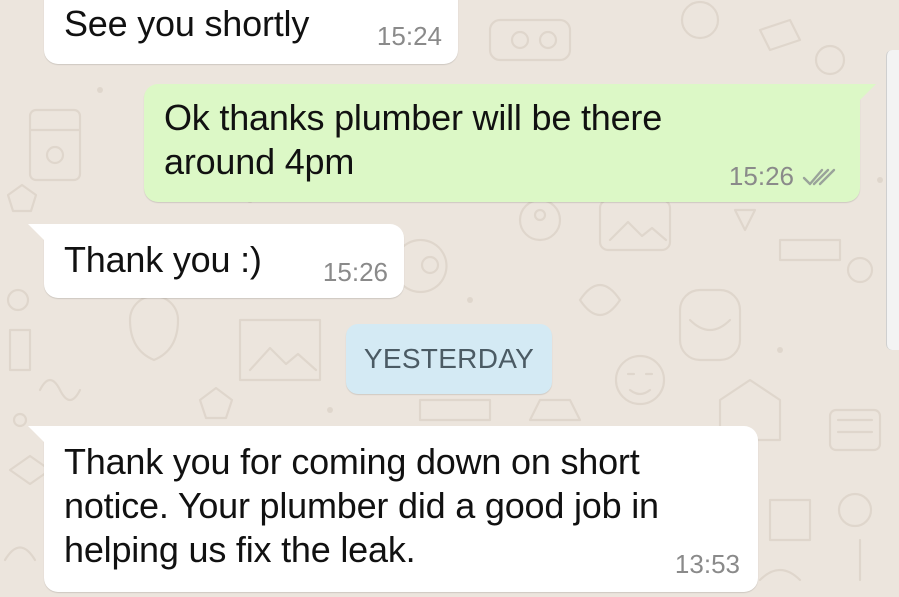 Image resolution: width=899 pixels, height=597 pixels. What do you see at coordinates (409, 36) in the screenshot?
I see `message-time: 15:24` at bounding box center [409, 36].